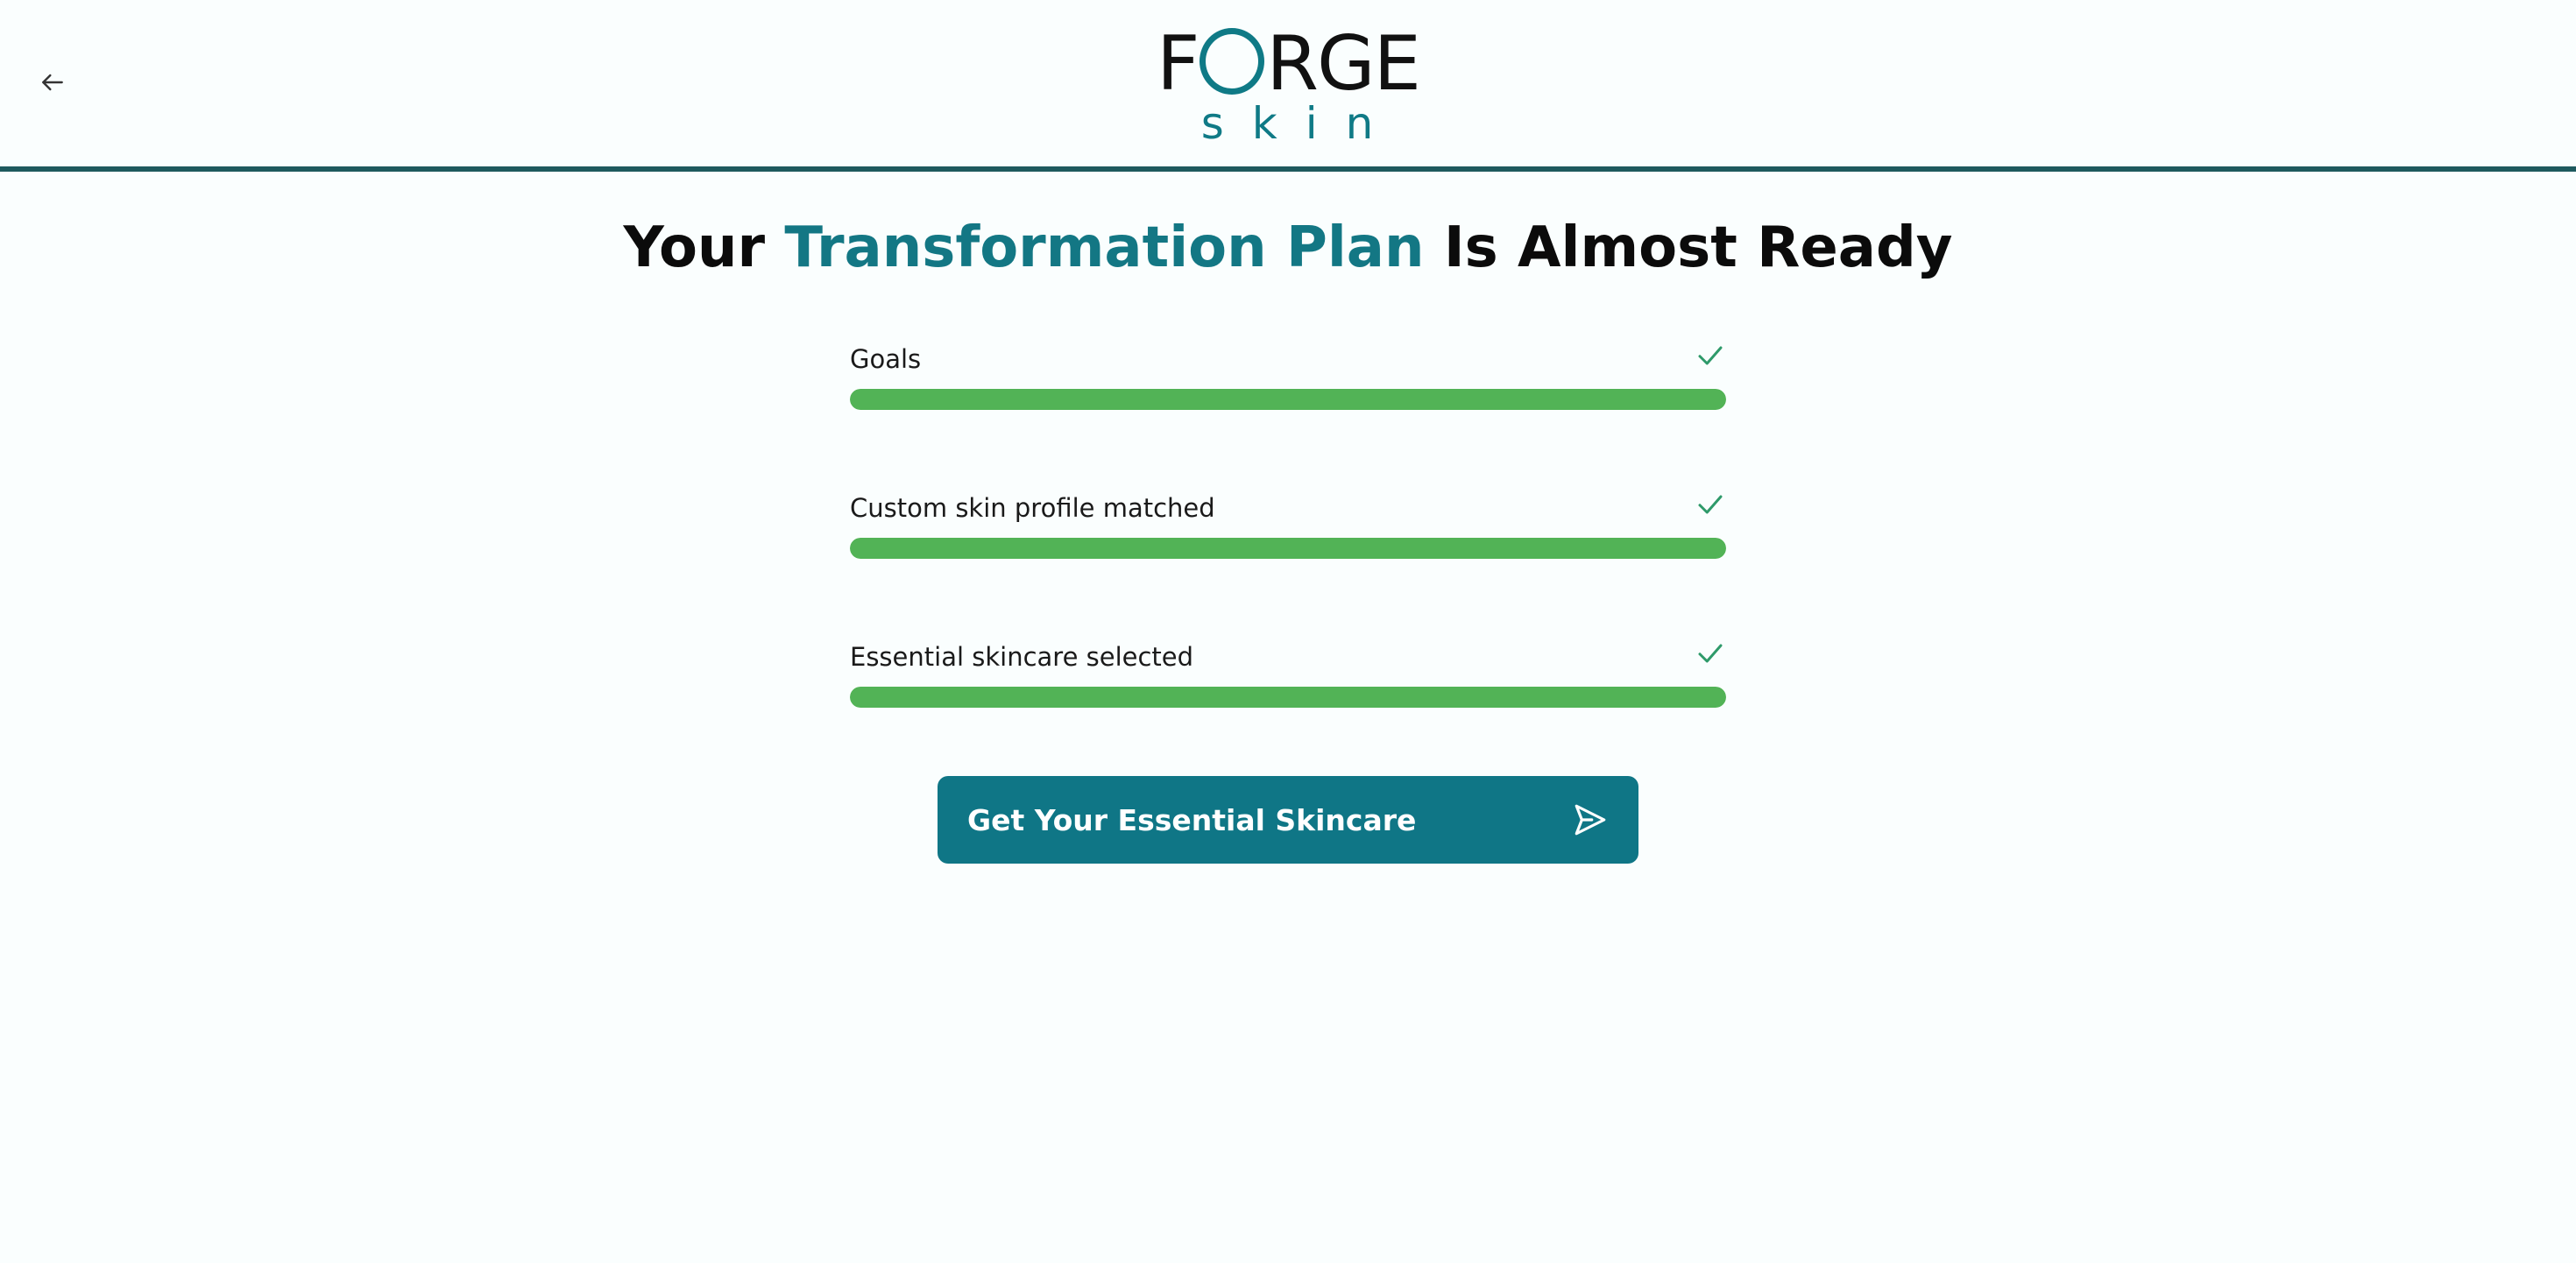 This screenshot has width=2576, height=1263. Describe the element at coordinates (886, 359) in the screenshot. I see `step-label: Goals` at that location.